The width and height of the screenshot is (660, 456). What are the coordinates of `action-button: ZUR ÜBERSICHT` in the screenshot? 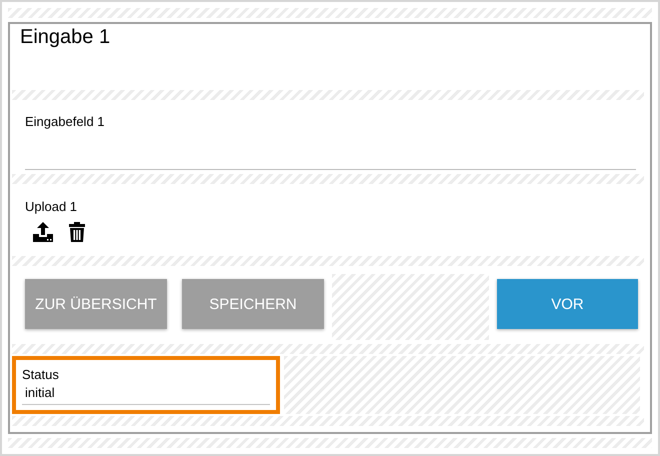 It's located at (96, 304).